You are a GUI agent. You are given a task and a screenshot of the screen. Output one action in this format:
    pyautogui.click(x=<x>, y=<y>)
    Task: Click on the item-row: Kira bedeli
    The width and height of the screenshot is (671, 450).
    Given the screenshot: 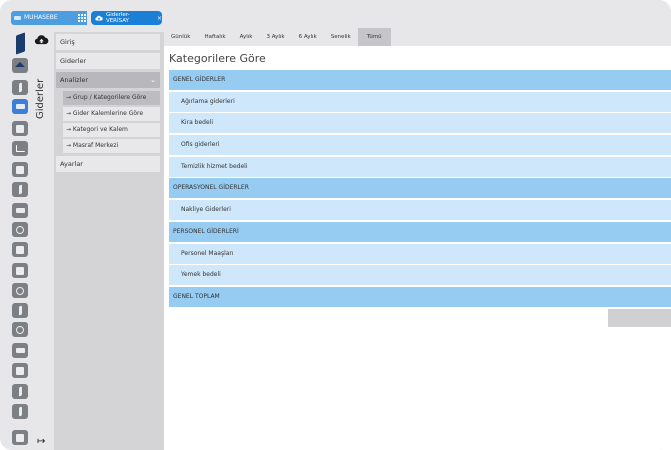 What is the action you would take?
    pyautogui.click(x=420, y=123)
    